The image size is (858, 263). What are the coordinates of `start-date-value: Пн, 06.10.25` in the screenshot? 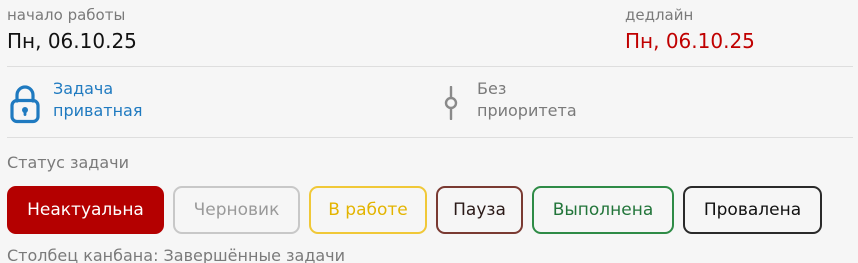 It's located at (72, 41).